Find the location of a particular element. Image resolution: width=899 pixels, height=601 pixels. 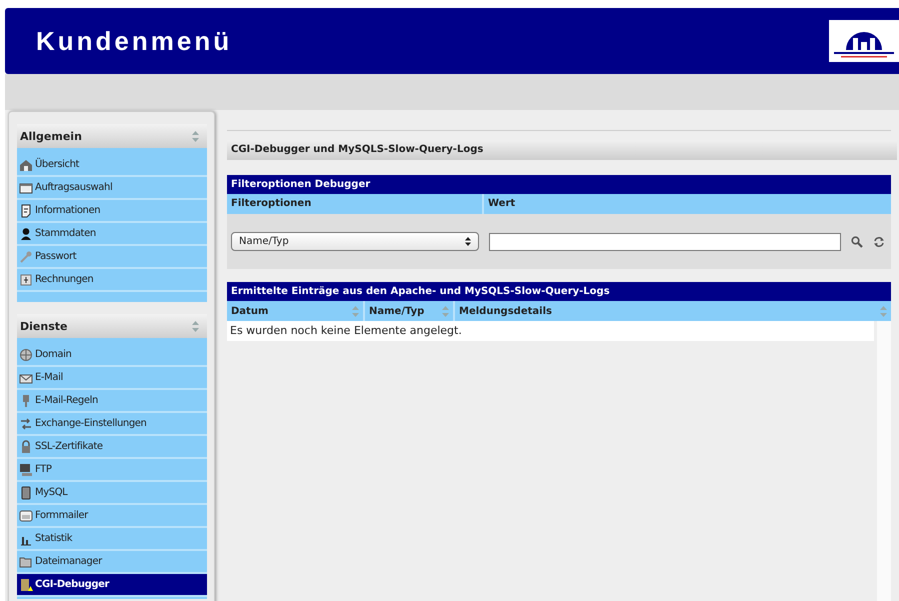

column-header: Meldungsdetails is located at coordinates (505, 311).